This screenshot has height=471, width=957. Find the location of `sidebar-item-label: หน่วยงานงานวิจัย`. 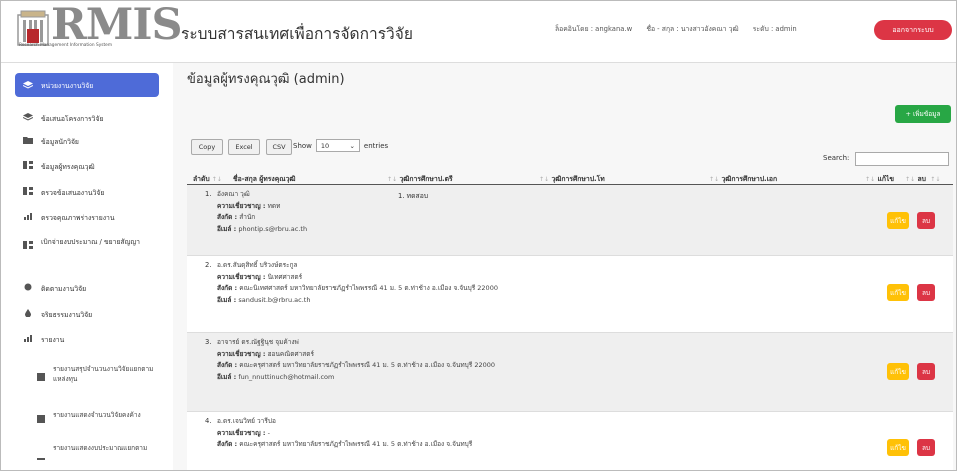

sidebar-item-label: หน่วยงานงานวิจัย is located at coordinates (67, 85).